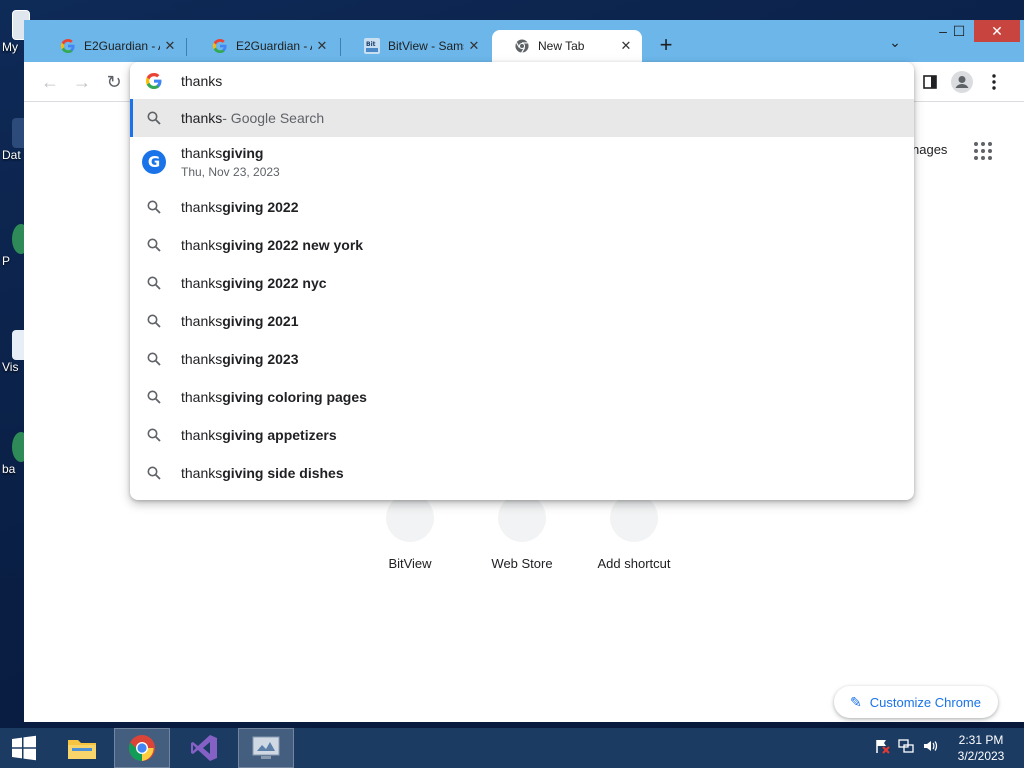  I want to click on tab-title: BitView - Samsu, so click(426, 46).